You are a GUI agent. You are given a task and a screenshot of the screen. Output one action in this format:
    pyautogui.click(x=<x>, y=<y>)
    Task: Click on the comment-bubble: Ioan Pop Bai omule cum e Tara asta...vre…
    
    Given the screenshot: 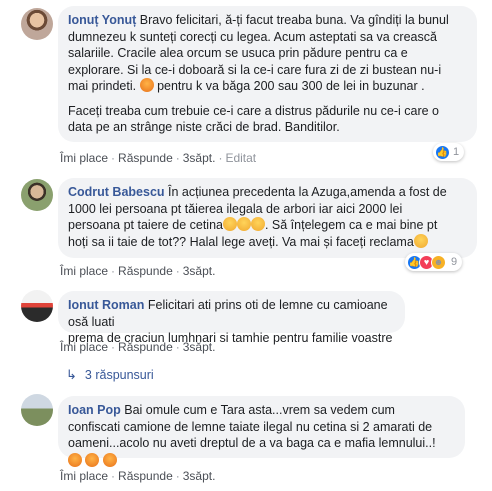 What is the action you would take?
    pyautogui.click(x=261, y=431)
    